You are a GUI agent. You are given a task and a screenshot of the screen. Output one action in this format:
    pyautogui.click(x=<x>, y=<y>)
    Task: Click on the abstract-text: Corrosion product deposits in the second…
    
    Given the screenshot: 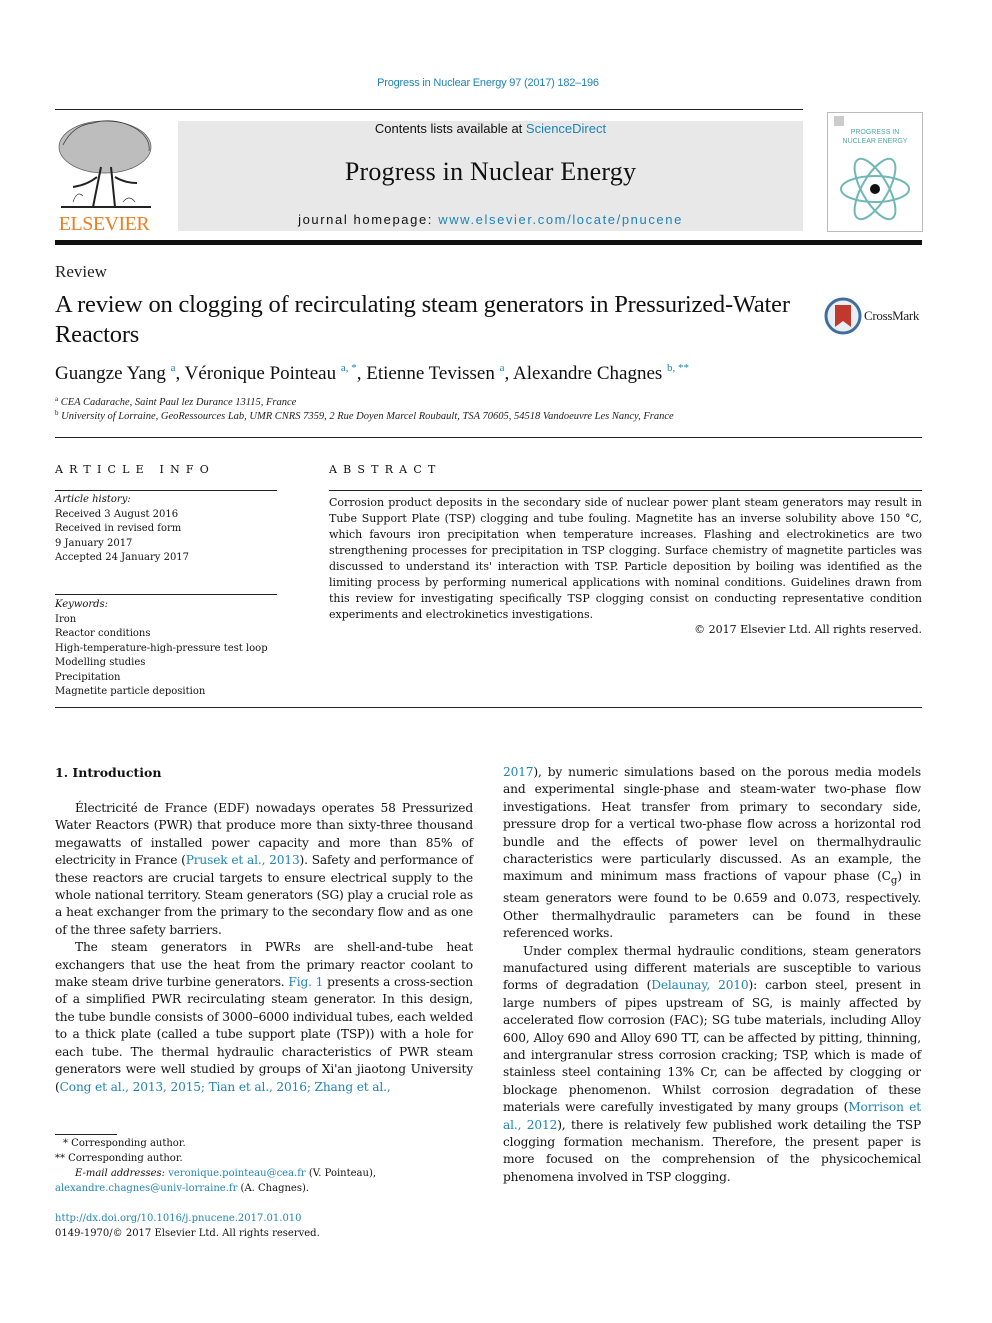 What is the action you would take?
    pyautogui.click(x=625, y=558)
    